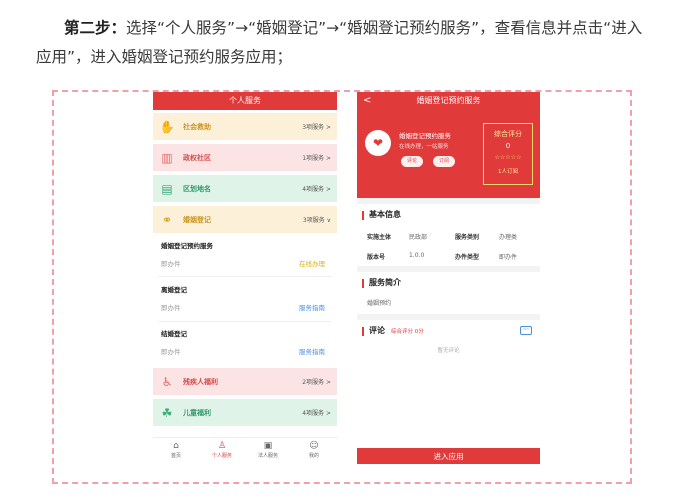 Image resolution: width=678 pixels, height=504 pixels. I want to click on wheelchair-icon: ♿, so click(167, 381).